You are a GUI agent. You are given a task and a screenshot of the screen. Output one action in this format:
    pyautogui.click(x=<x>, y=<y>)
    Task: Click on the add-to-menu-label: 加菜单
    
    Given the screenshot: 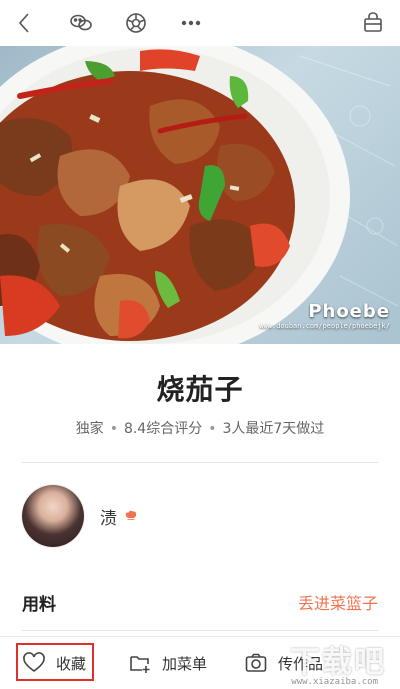 What is the action you would take?
    pyautogui.click(x=185, y=663)
    